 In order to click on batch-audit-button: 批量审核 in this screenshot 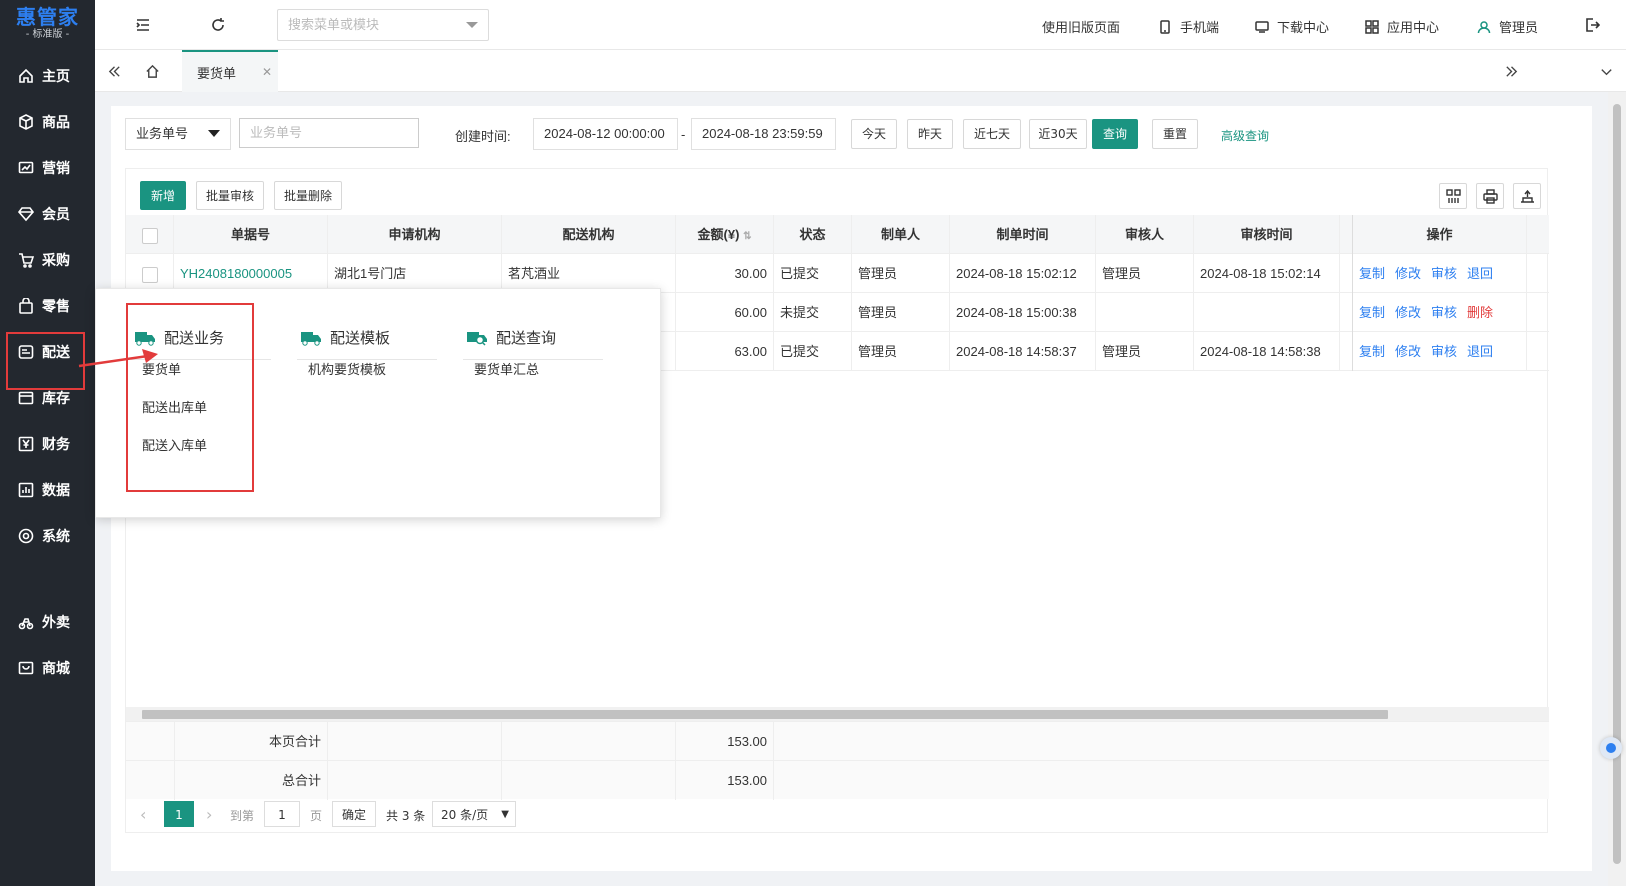, I will do `click(230, 195)`.